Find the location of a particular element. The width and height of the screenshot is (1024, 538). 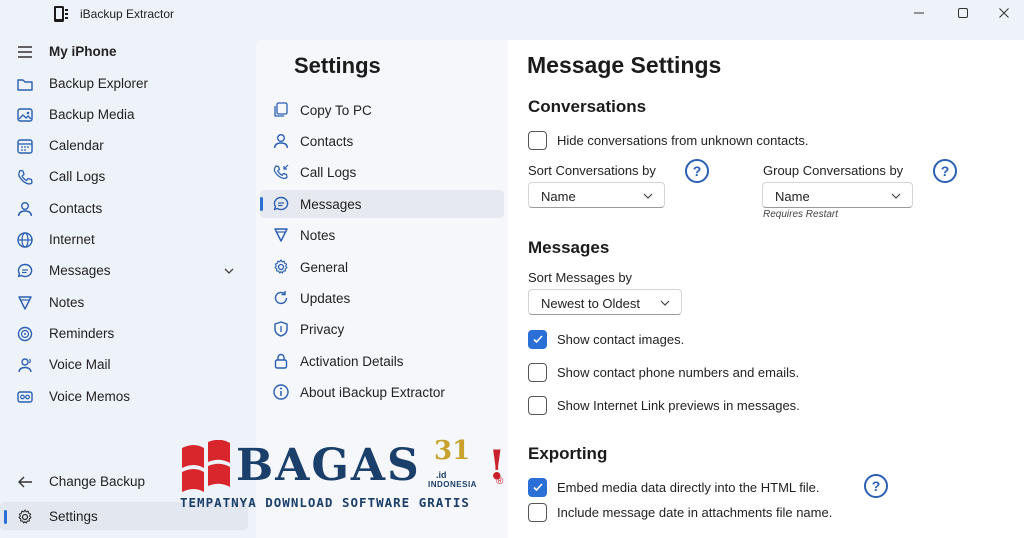

maximize-icon is located at coordinates (963, 13).